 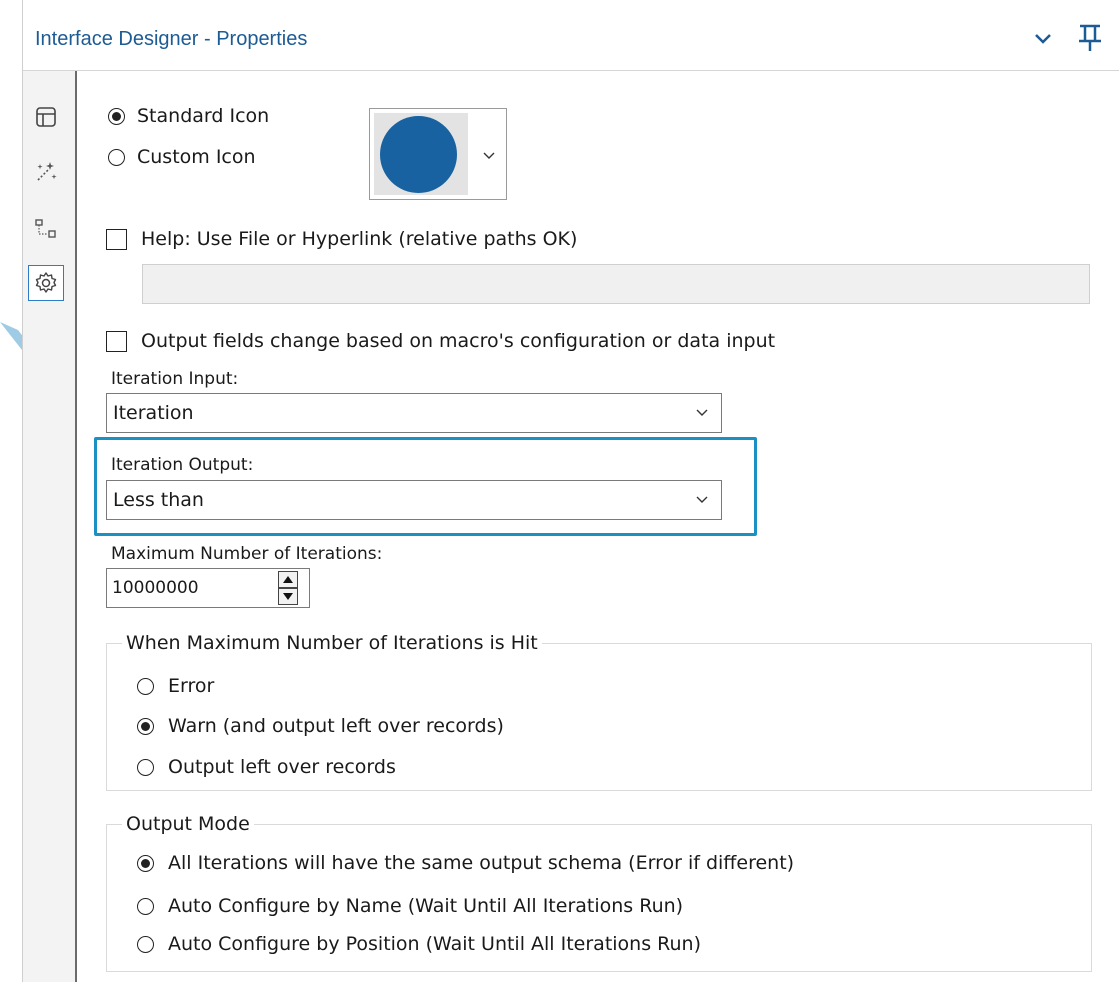 What do you see at coordinates (203, 116) in the screenshot?
I see `standard-icon-label: Standard Icon` at bounding box center [203, 116].